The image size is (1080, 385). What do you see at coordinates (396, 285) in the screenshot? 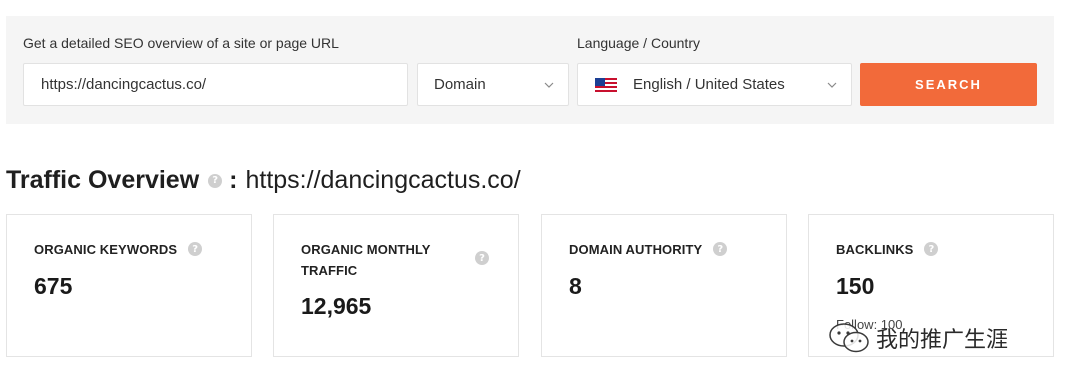
I see `organic-monthly-traffic-card: ORGANIC MONTHLY TRAFFIC ? 12,965` at bounding box center [396, 285].